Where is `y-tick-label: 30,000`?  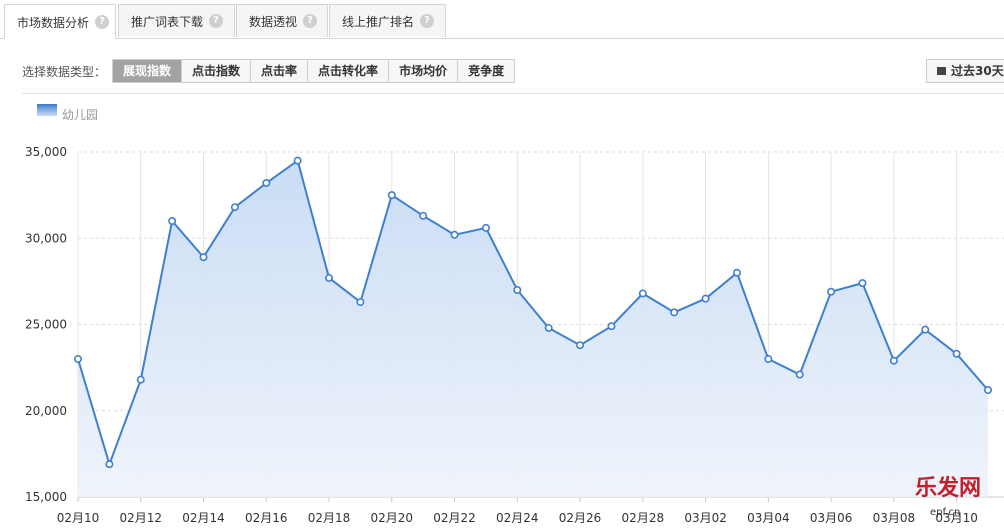 y-tick-label: 30,000 is located at coordinates (46, 238).